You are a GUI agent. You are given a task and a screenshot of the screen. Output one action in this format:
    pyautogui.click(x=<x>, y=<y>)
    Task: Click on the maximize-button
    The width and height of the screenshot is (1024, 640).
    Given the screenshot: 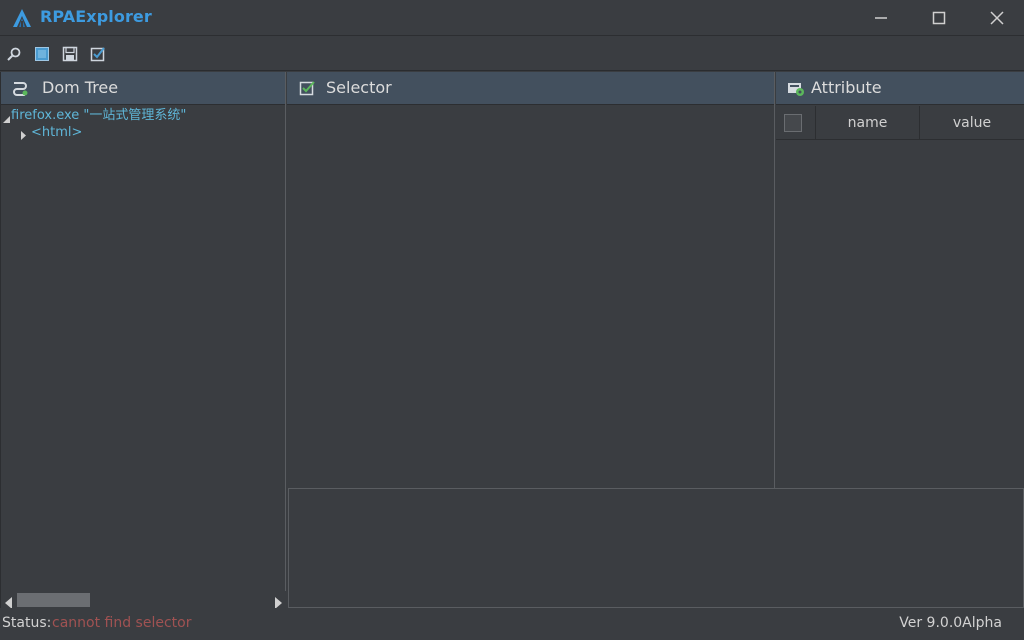 What is the action you would take?
    pyautogui.click(x=939, y=18)
    